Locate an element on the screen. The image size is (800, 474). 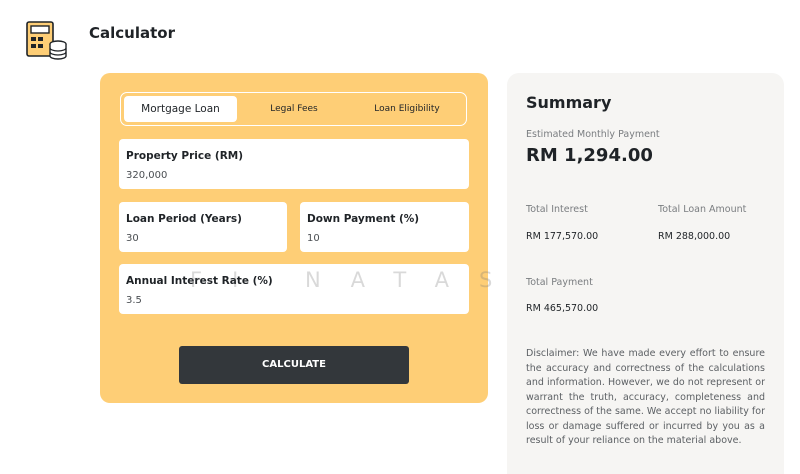
tab-mortgage-loan: Mortgage Loan is located at coordinates (180, 109).